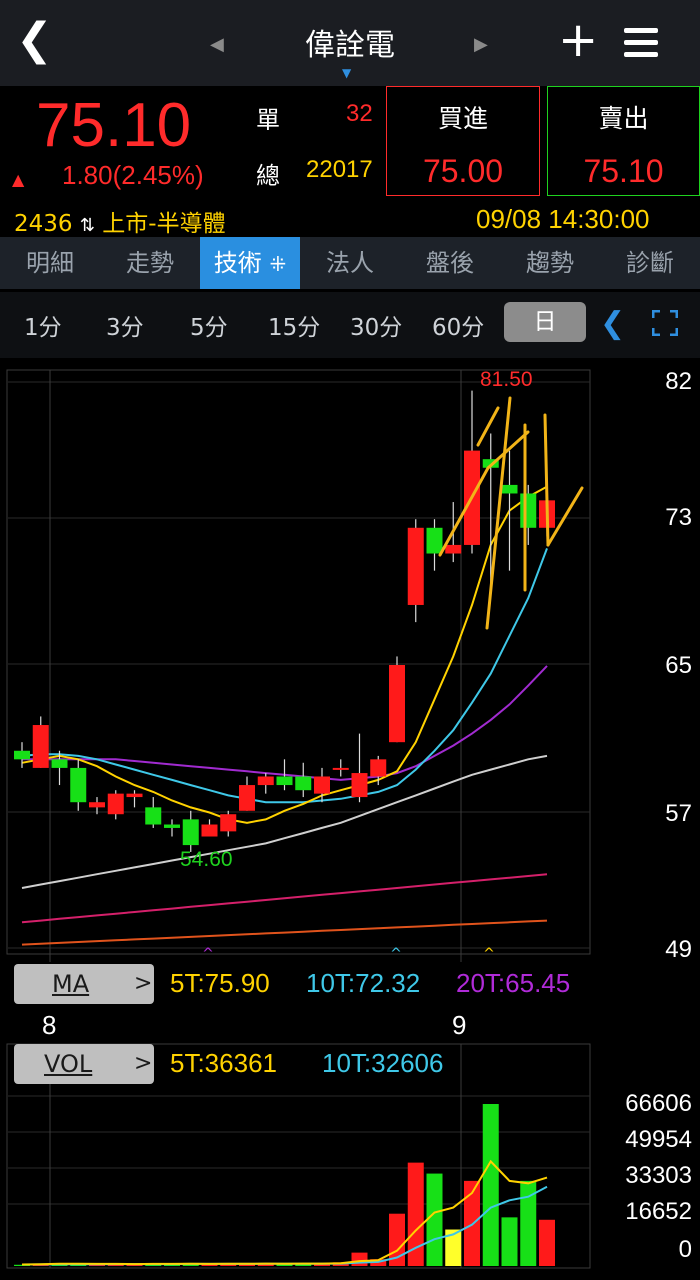 This screenshot has height=1280, width=700. What do you see at coordinates (658, 1139) in the screenshot?
I see `vol-y-tick-1: 49954` at bounding box center [658, 1139].